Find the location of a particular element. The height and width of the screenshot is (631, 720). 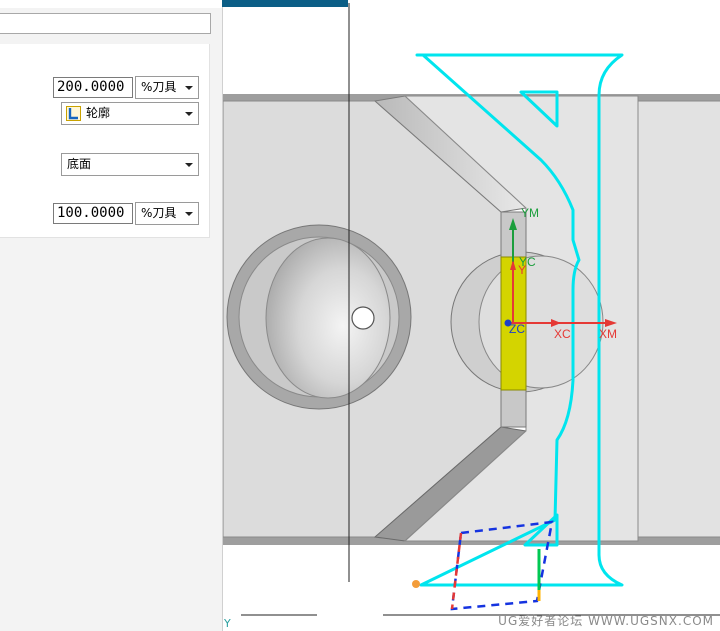

depth-unit-label: %刀具 is located at coordinates (159, 213).